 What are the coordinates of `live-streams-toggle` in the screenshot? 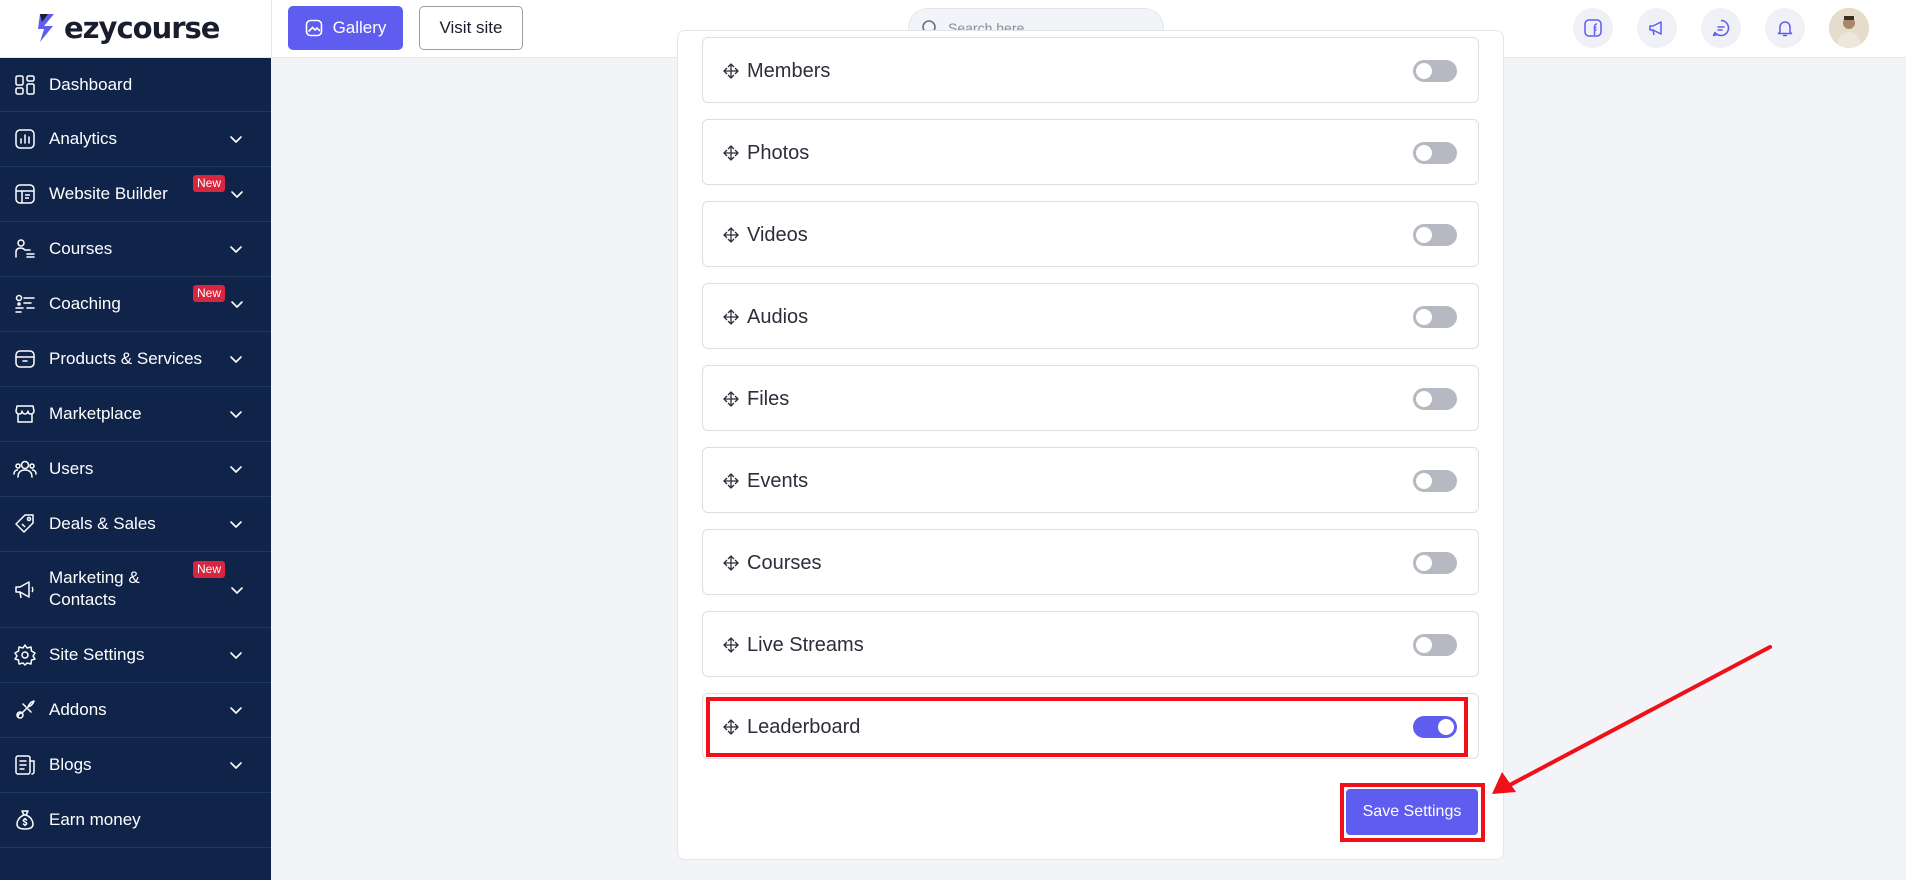 It's located at (1435, 645).